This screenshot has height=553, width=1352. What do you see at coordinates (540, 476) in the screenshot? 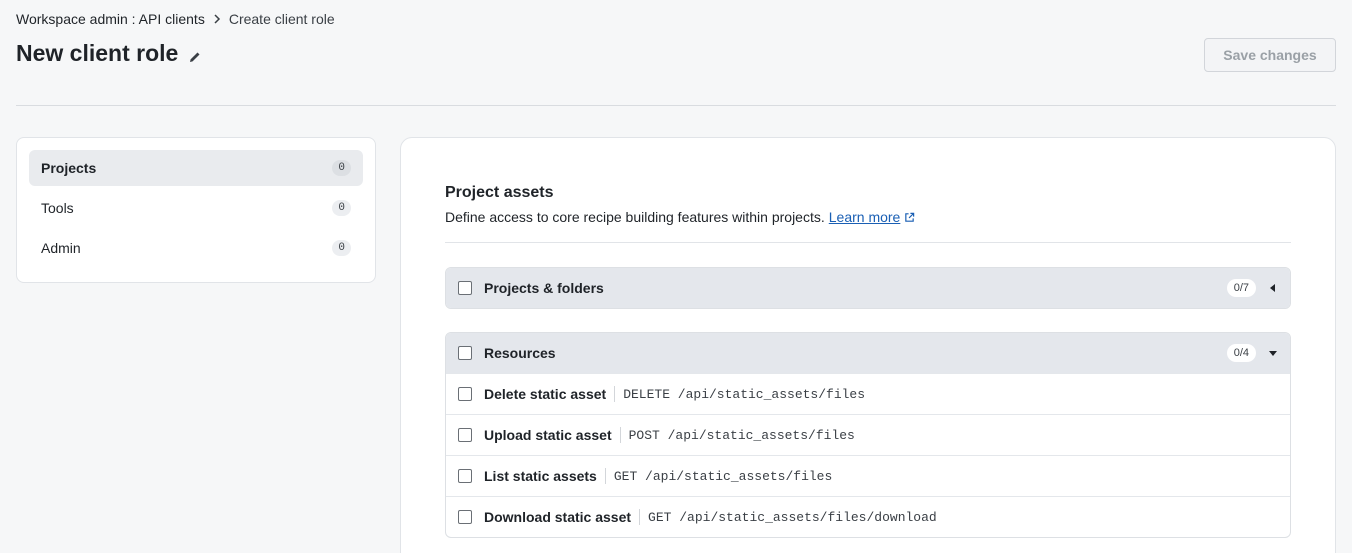
I see `permission-name: List static assets` at bounding box center [540, 476].